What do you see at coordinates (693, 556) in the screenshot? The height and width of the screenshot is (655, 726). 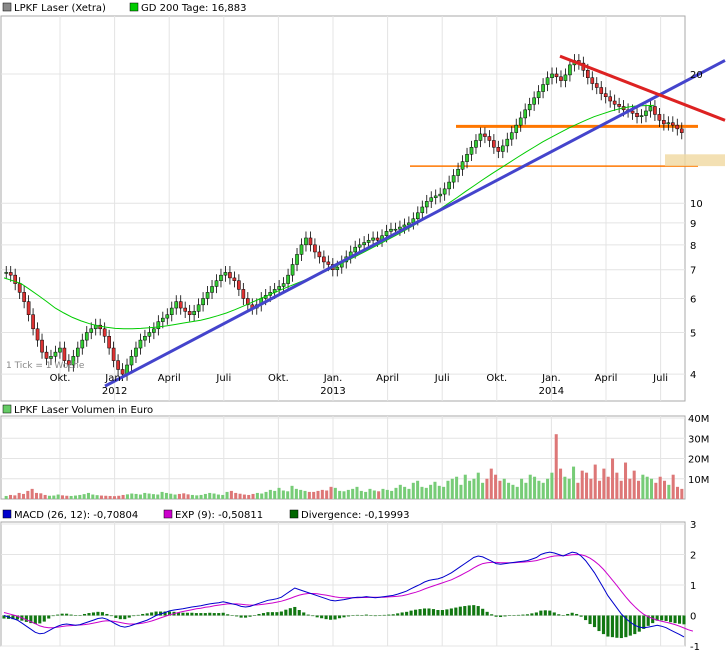 I see `macd-tick-label: 2` at bounding box center [693, 556].